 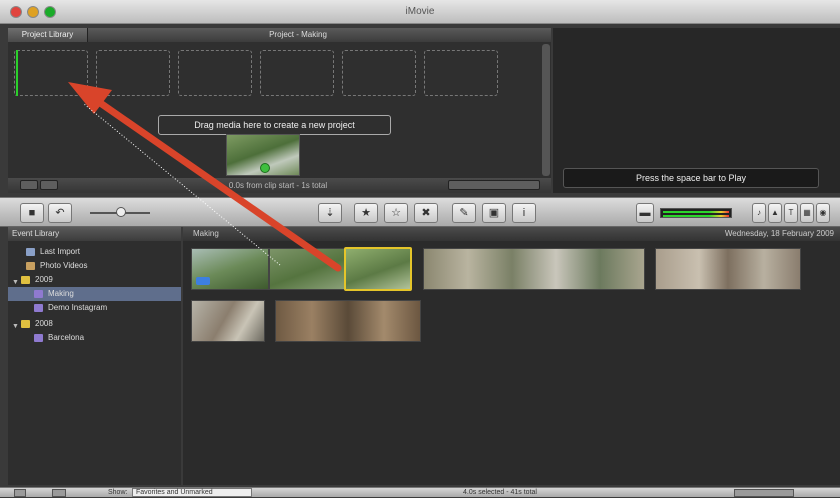 I want to click on window-title: iMovie, so click(x=420, y=11).